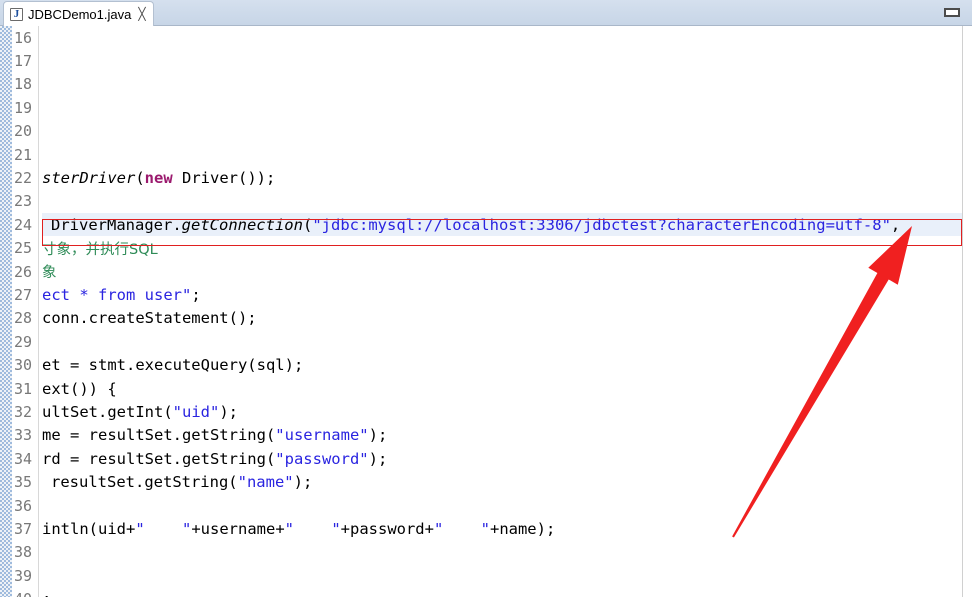  I want to click on close-icon: ╳, so click(141, 14).